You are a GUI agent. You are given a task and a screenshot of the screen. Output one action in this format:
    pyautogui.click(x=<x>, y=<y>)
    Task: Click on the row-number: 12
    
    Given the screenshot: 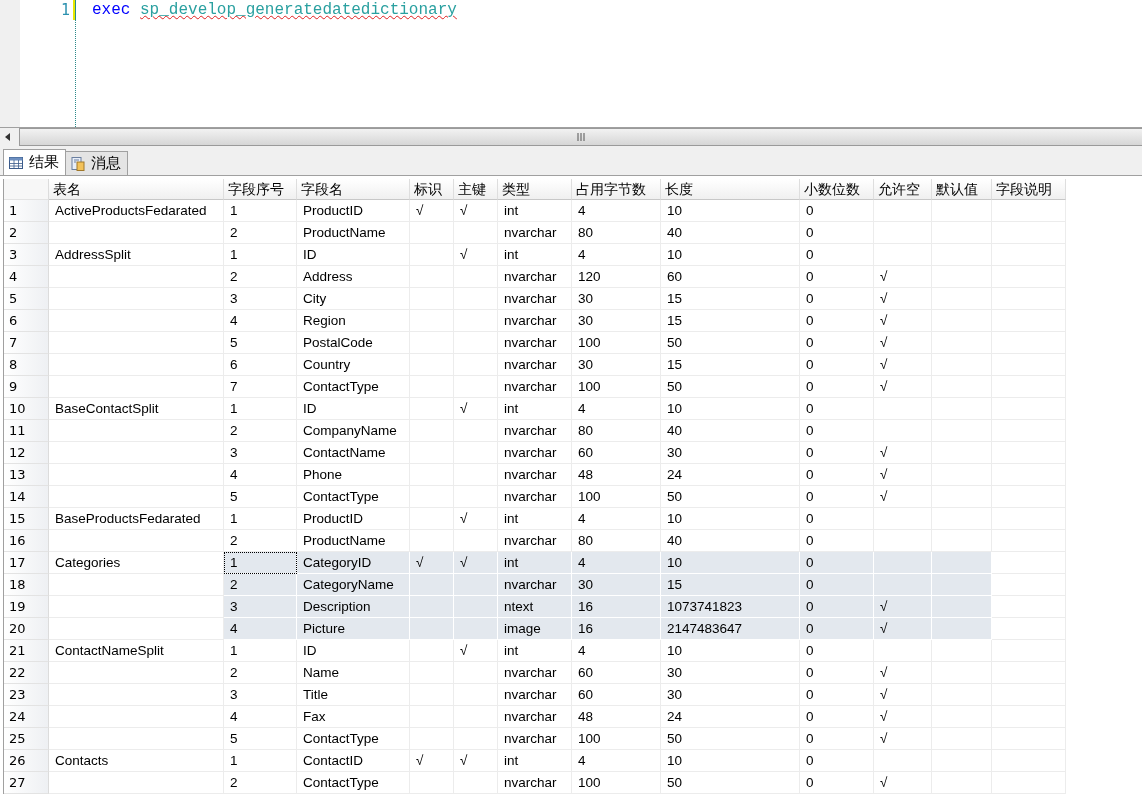 What is the action you would take?
    pyautogui.click(x=26, y=453)
    